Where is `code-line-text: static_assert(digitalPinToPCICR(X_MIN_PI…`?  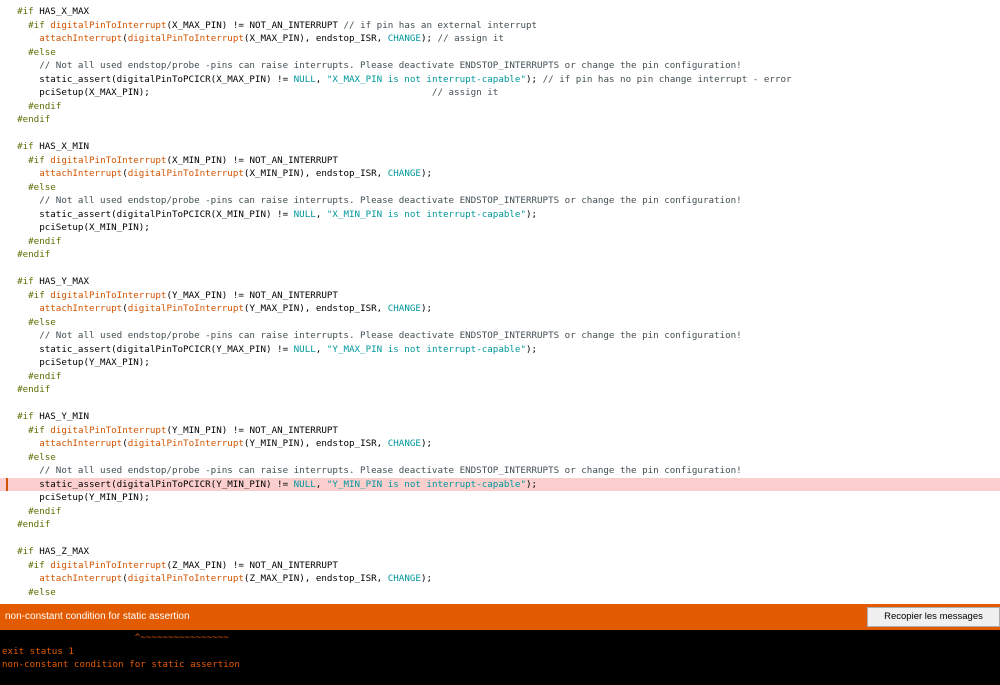
code-line-text: static_assert(digitalPinToPCICR(X_MIN_PI… is located at coordinates (271, 215).